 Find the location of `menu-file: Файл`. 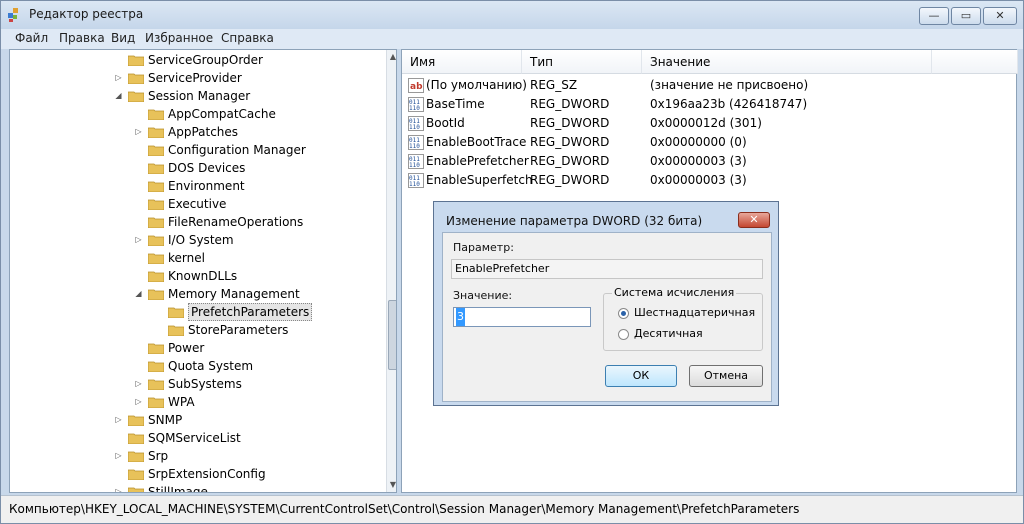

menu-file: Файл is located at coordinates (31, 38).